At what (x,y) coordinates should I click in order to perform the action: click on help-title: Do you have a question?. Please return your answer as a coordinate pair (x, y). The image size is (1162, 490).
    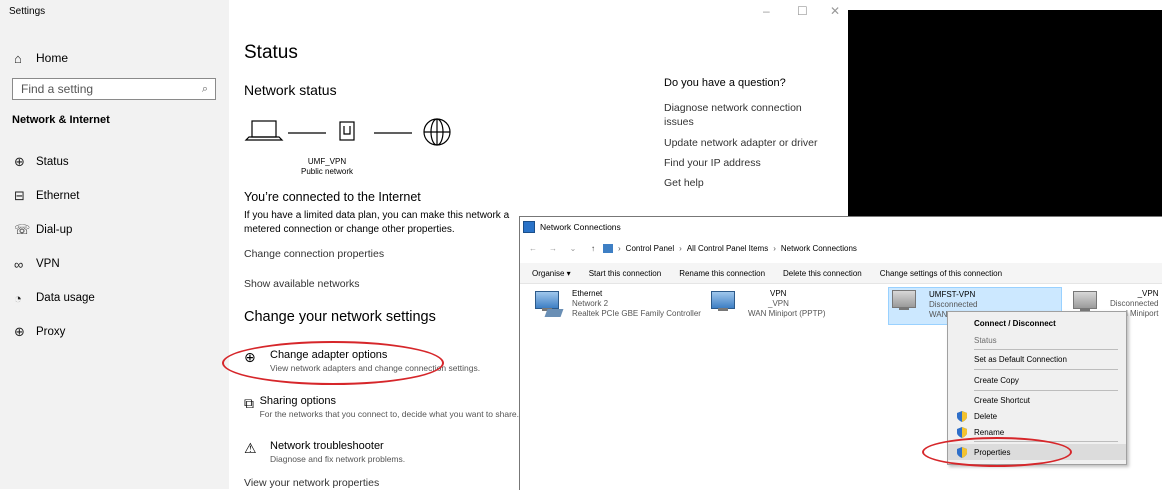
    Looking at the image, I should click on (725, 83).